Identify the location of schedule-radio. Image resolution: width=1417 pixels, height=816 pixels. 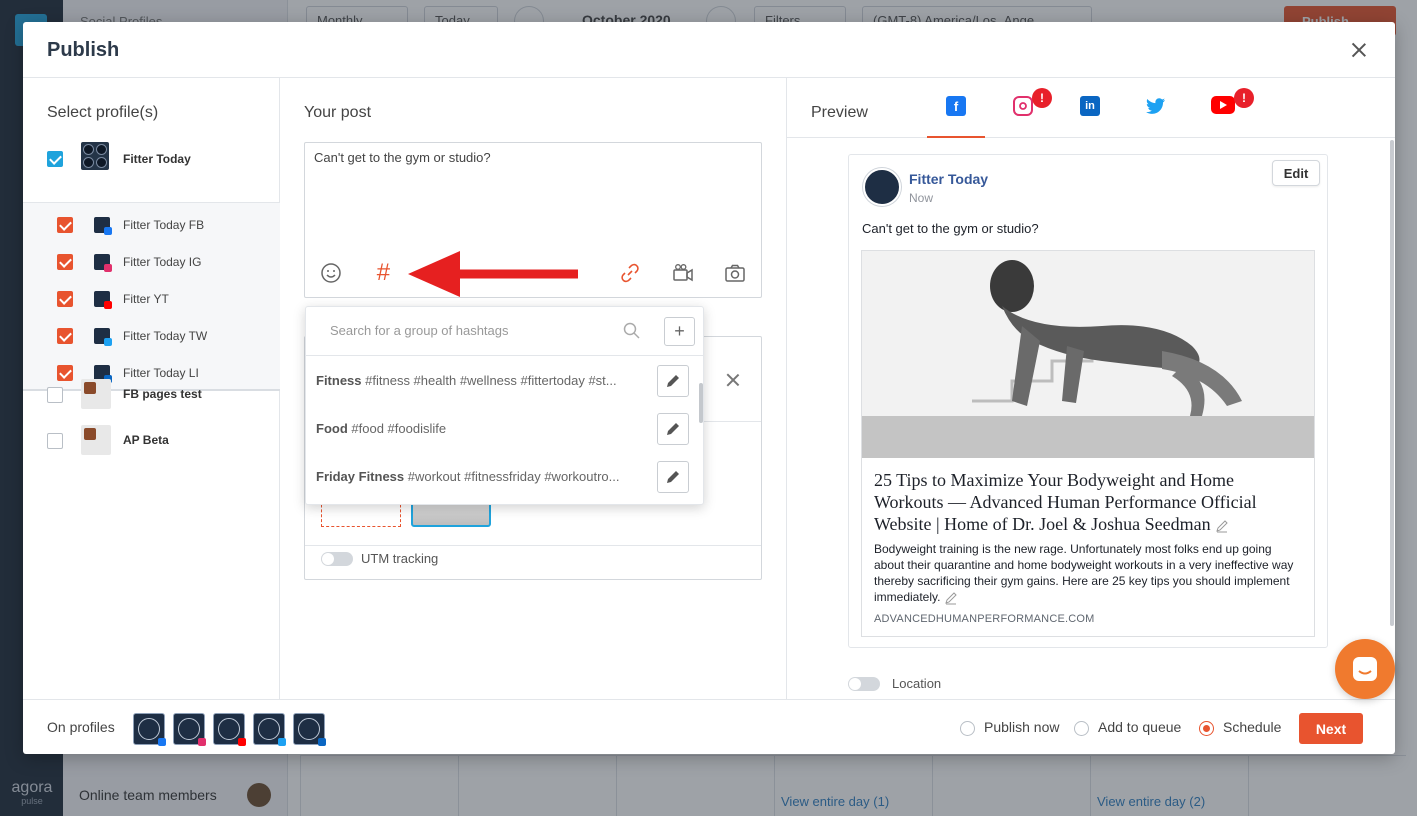
(1206, 728).